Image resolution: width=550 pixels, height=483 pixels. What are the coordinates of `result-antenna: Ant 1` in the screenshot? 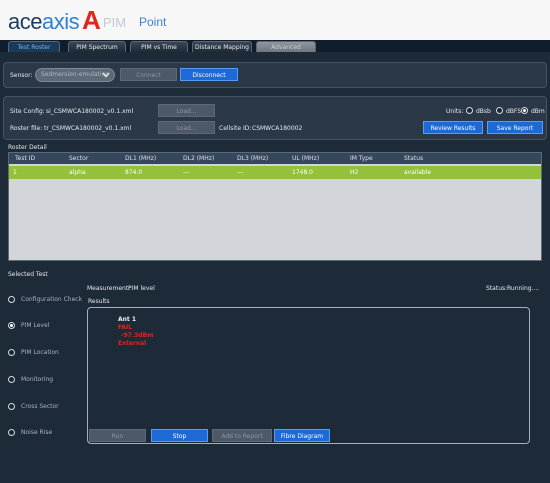 It's located at (127, 319).